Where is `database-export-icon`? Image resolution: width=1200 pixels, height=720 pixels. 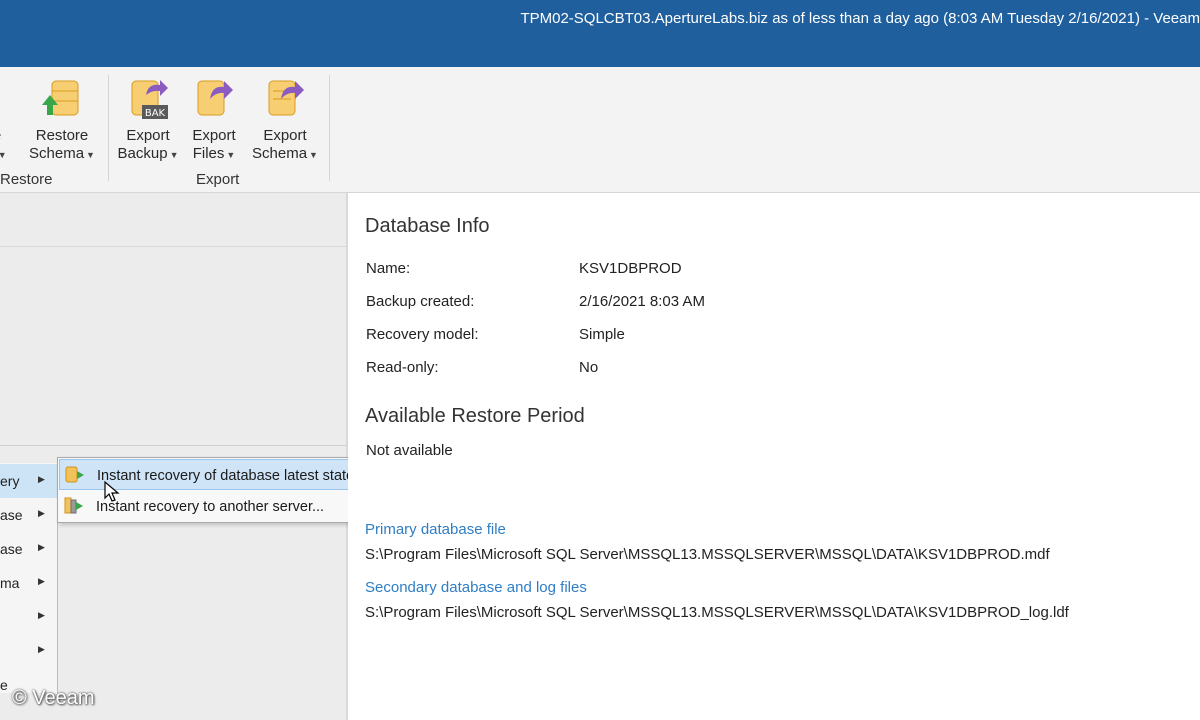
database-export-icon is located at coordinates (214, 99).